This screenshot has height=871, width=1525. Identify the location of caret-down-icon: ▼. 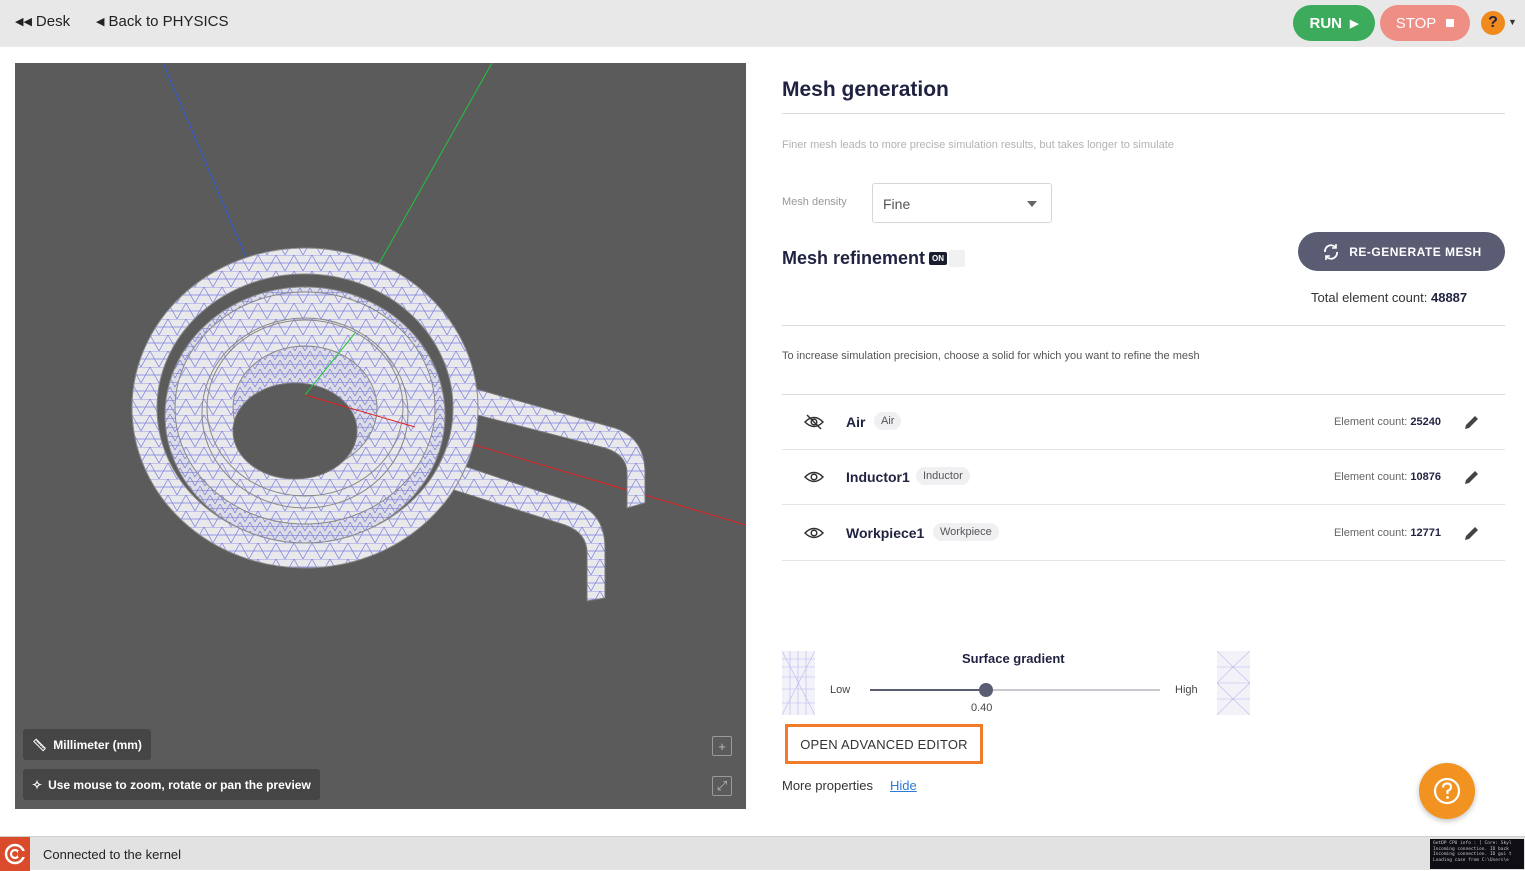
(1512, 22).